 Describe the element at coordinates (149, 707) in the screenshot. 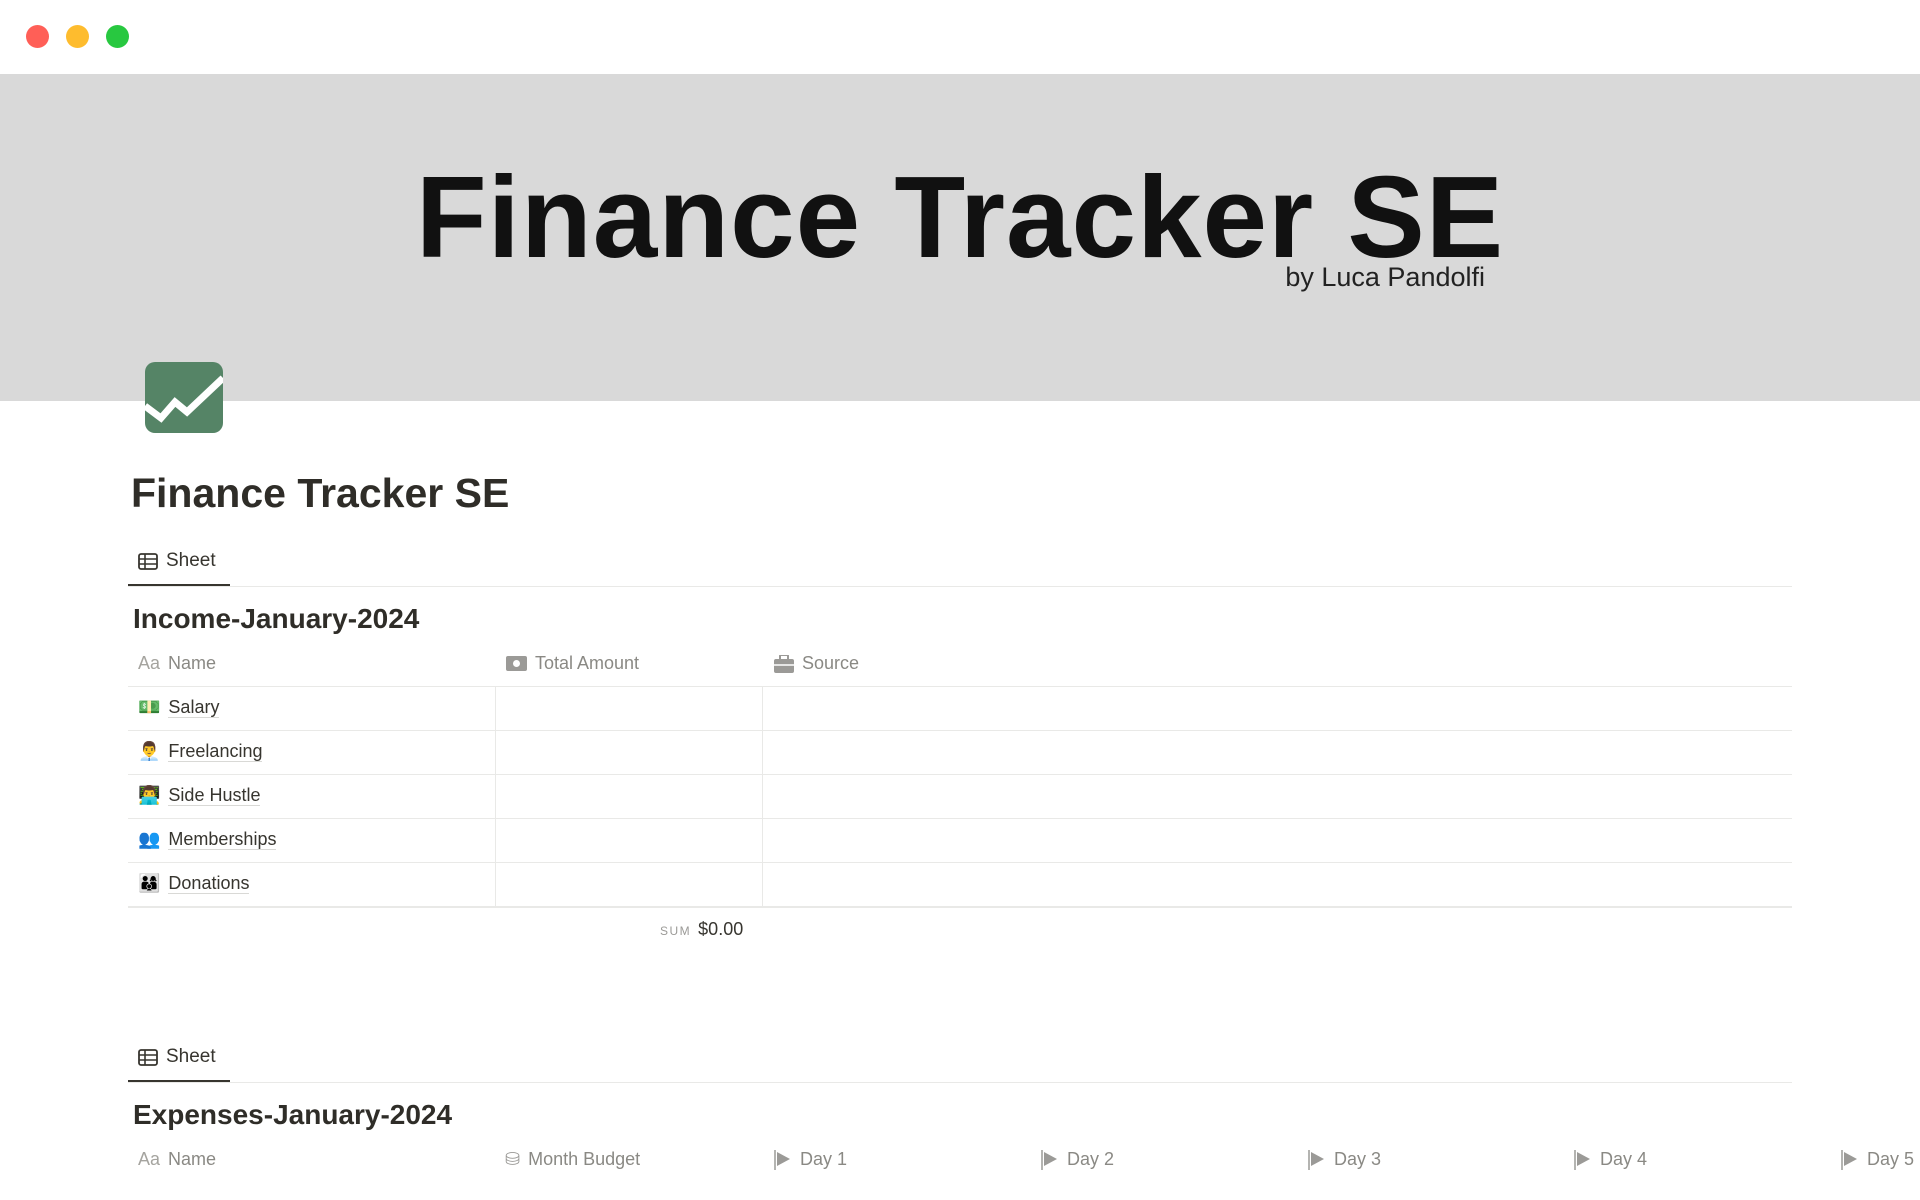

I see `cash-icon: 💵` at that location.